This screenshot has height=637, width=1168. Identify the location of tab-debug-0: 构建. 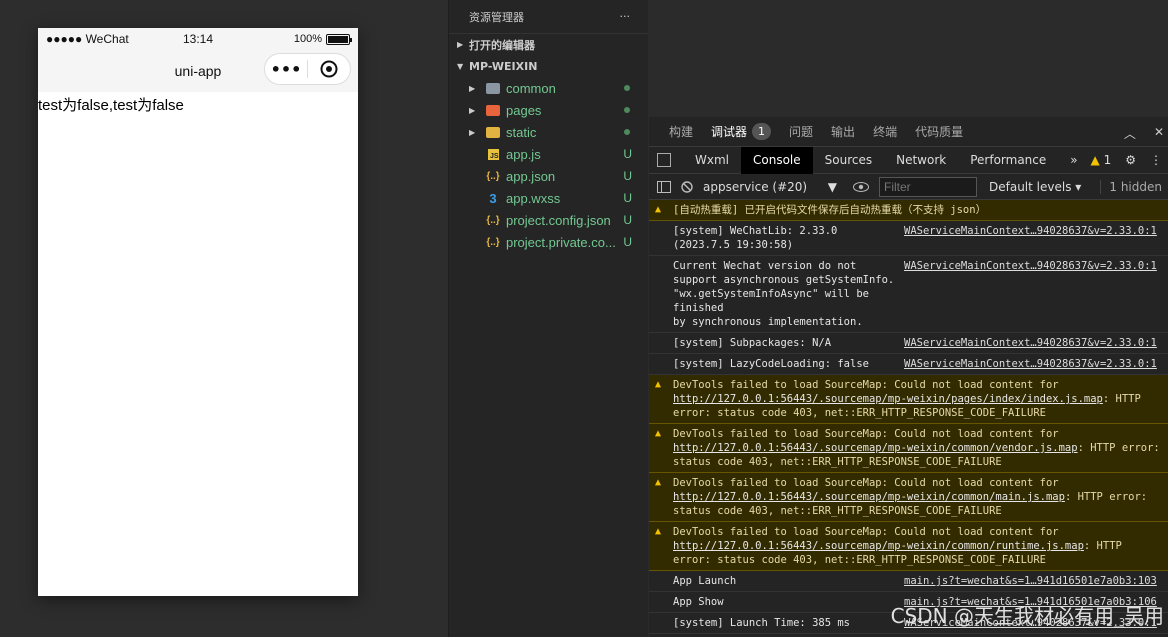
(681, 131).